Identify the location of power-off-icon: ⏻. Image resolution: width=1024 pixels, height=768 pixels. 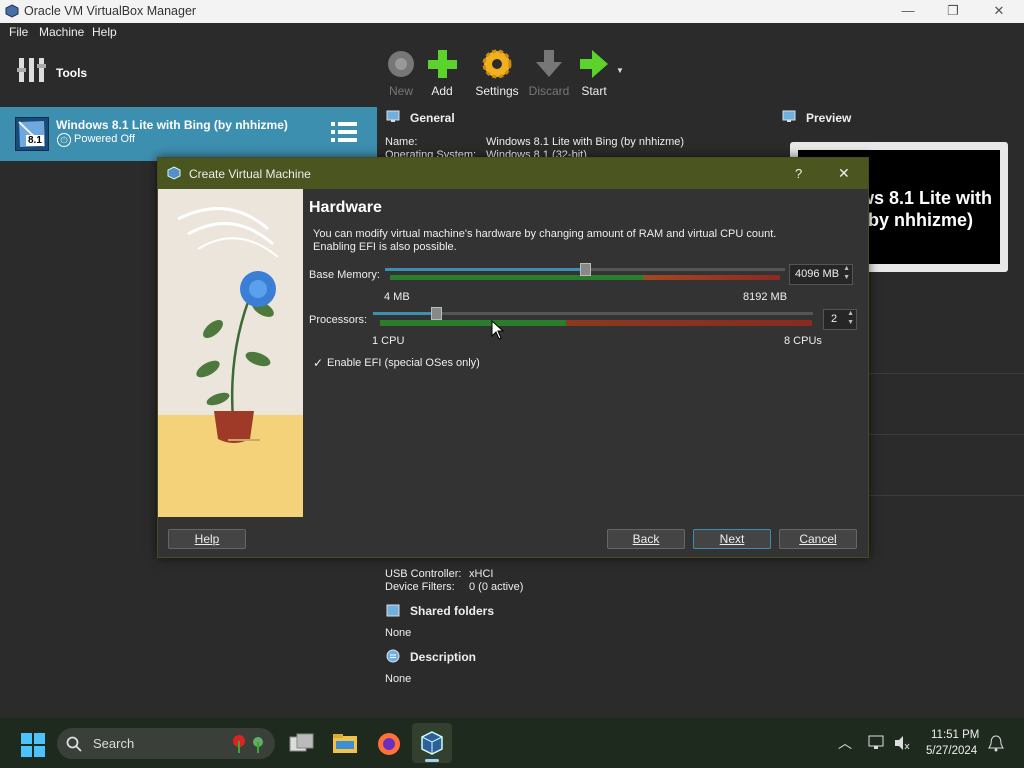
(64, 140).